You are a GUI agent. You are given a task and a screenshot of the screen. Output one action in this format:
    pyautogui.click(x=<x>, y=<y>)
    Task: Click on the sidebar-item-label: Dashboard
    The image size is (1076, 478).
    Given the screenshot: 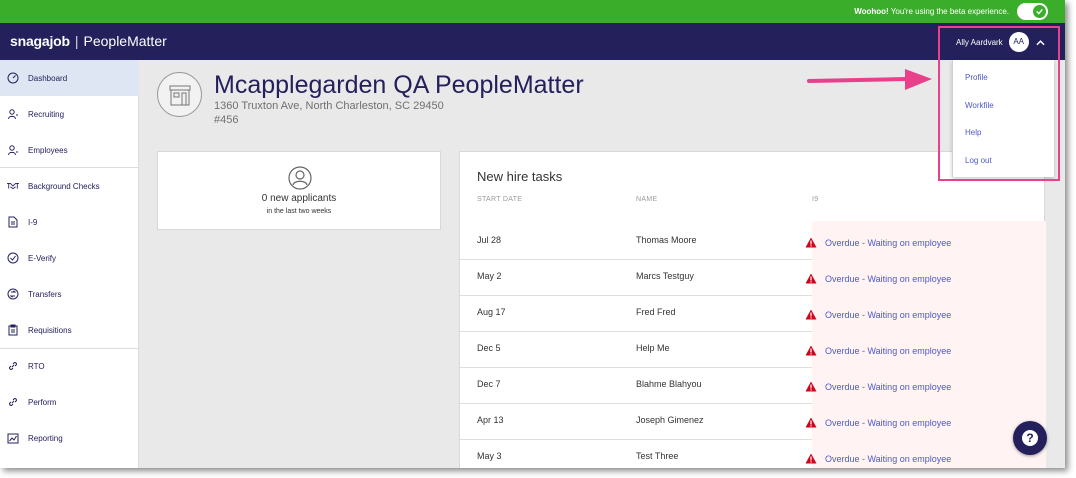 What is the action you would take?
    pyautogui.click(x=48, y=78)
    